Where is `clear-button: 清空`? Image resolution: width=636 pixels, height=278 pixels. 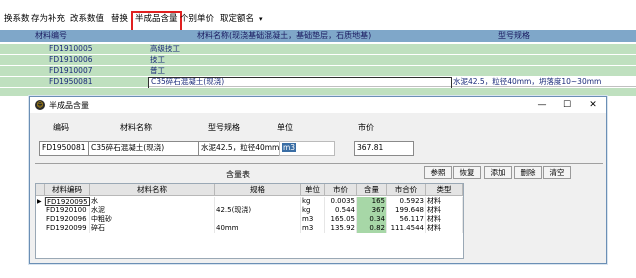
clear-button: 清空 is located at coordinates (557, 172).